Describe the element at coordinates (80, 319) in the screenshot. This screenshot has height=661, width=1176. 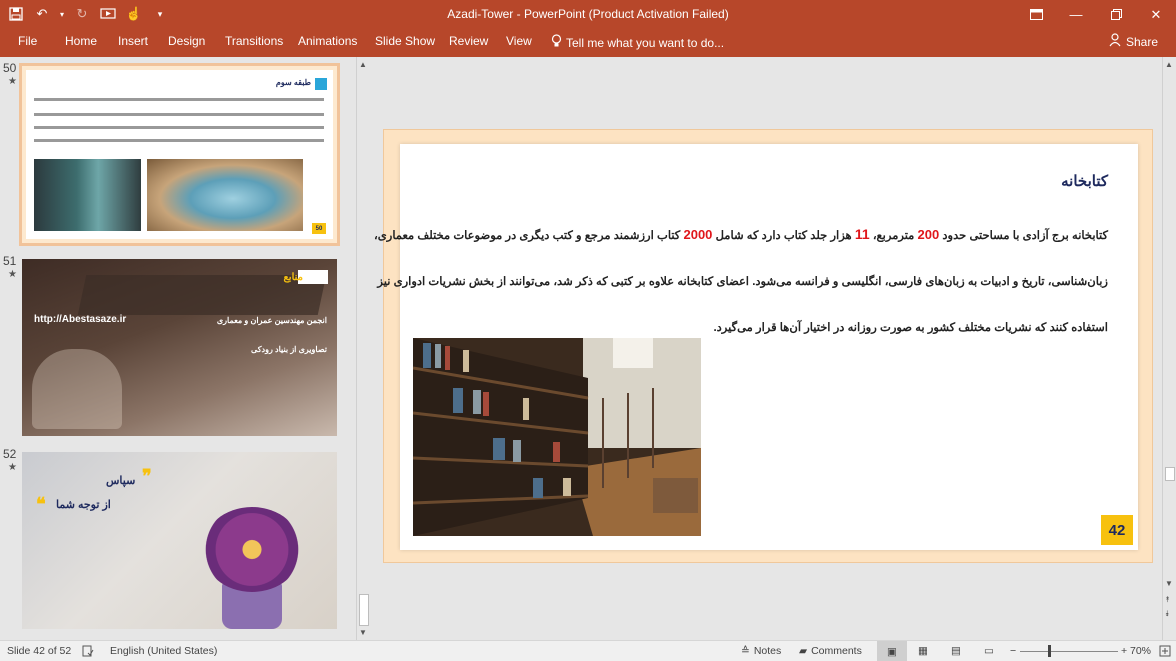
I see `thumbnail-url: http://Abestasaze.ir` at that location.